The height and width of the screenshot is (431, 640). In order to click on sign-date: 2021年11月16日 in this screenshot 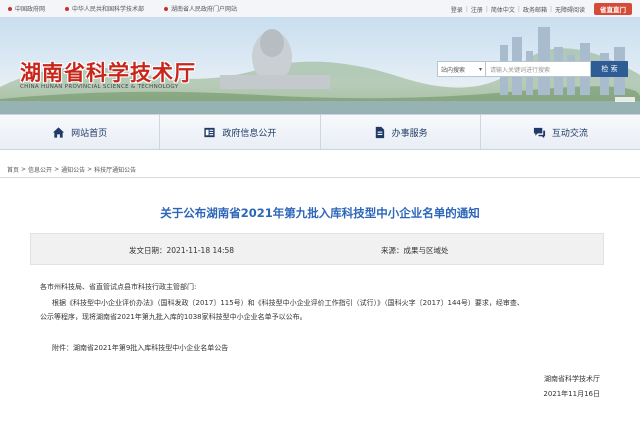, I will do `click(571, 394)`.